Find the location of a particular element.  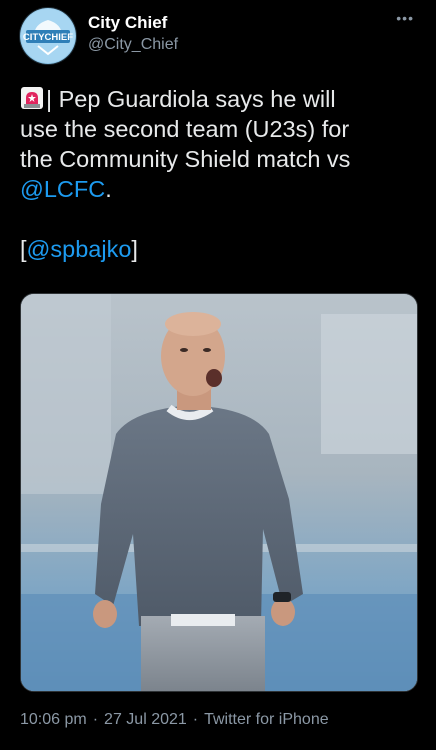

city-chief-logo-icon: CITYCHIEF is located at coordinates (48, 36).